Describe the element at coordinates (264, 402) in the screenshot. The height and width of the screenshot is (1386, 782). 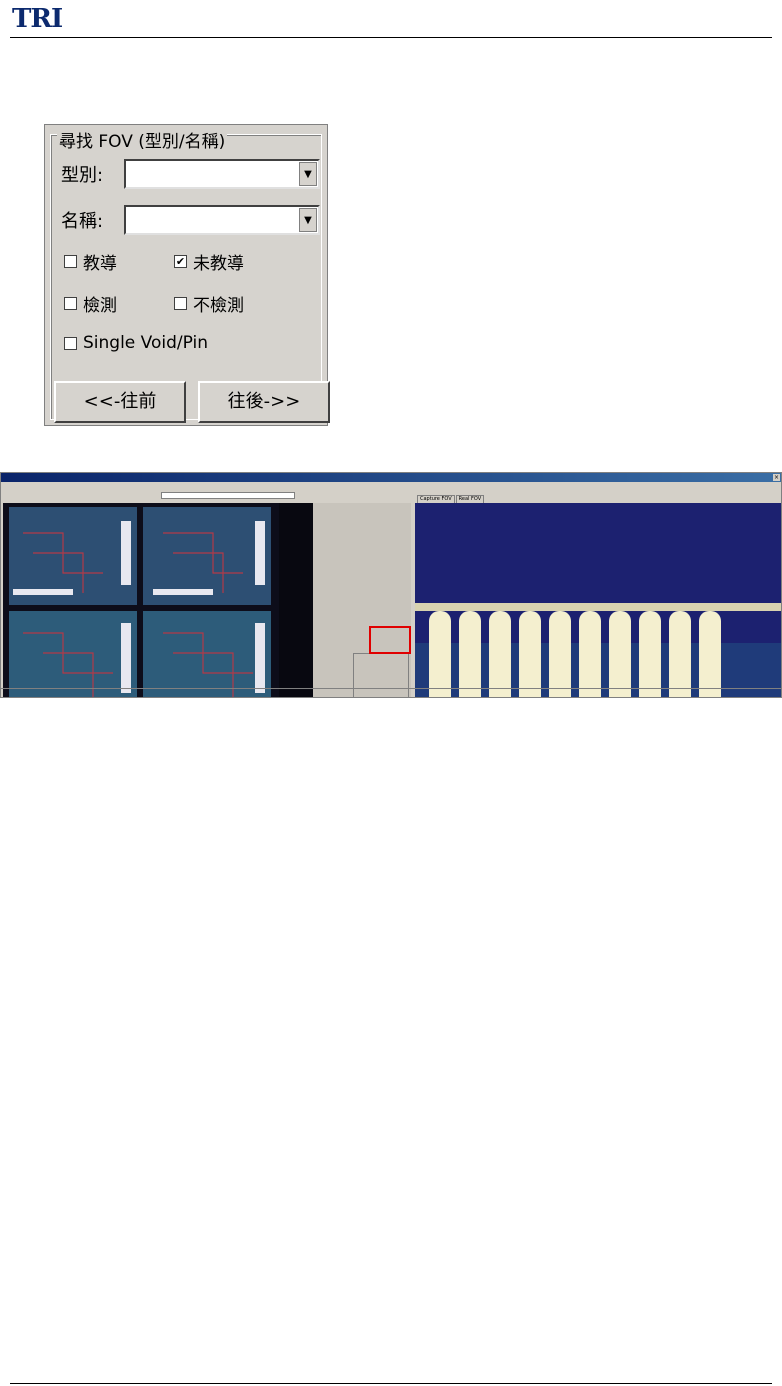
I see `next-button: 往後->>` at that location.